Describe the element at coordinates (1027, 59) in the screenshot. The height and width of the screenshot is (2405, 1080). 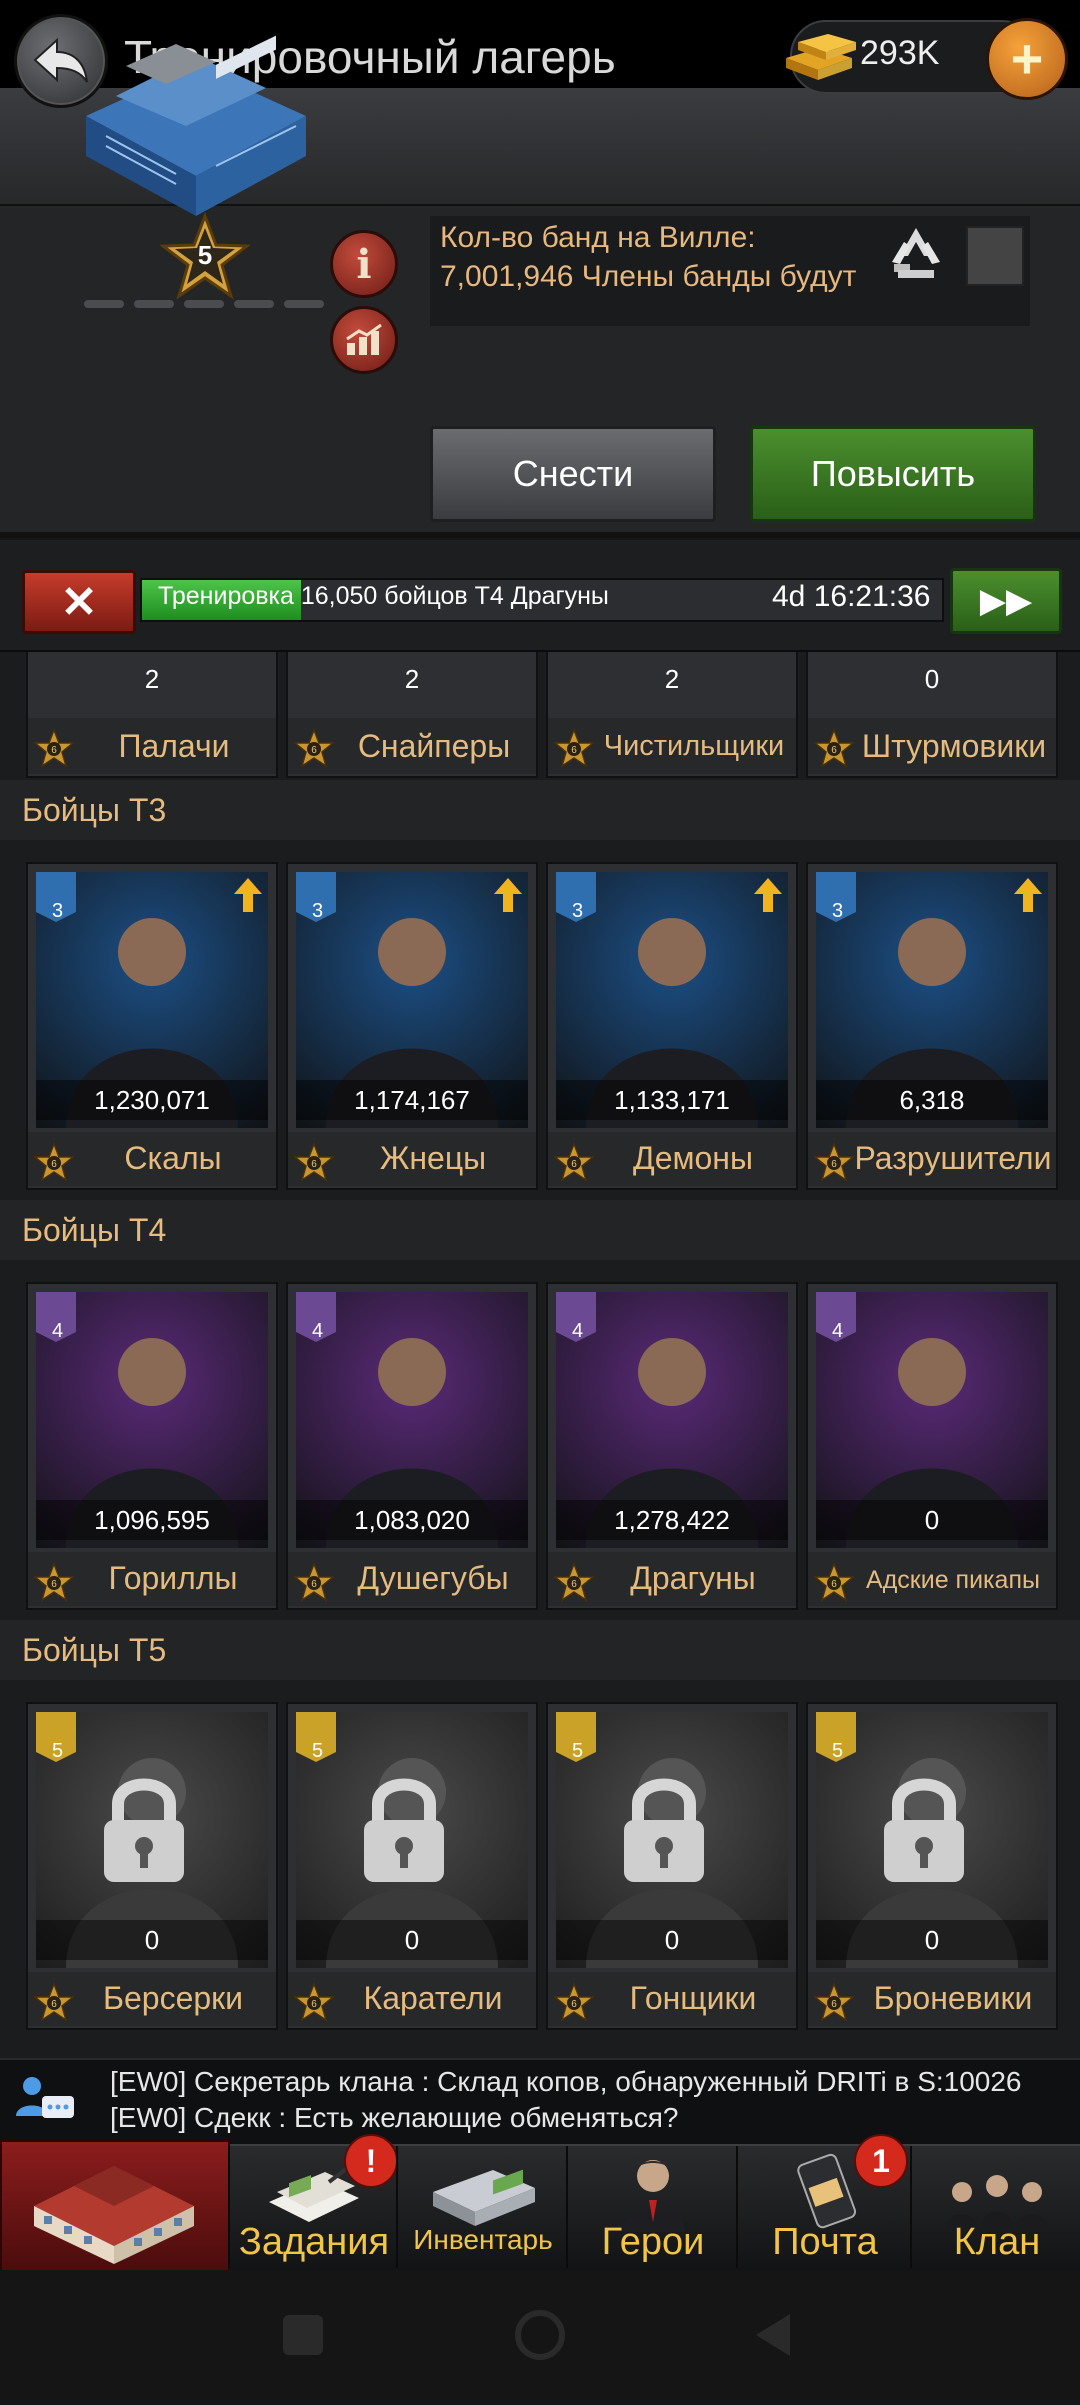
I see `add-gold-button: +` at that location.